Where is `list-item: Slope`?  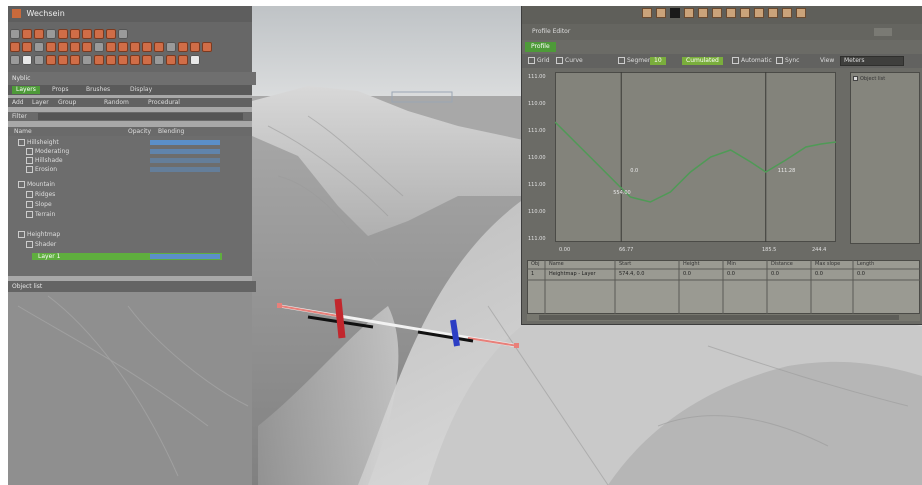 list-item: Slope is located at coordinates (130, 204).